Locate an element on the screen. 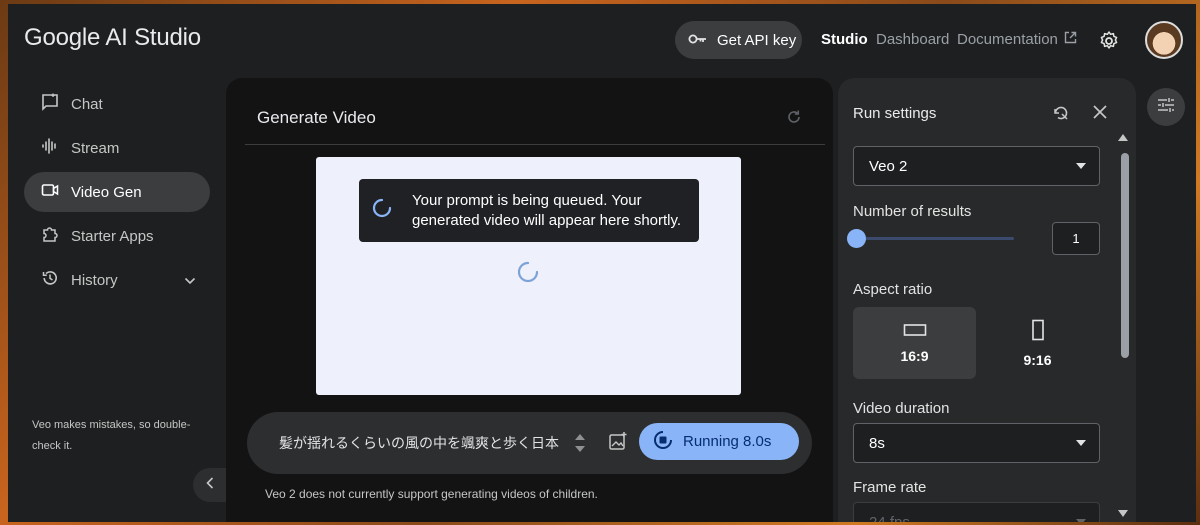 This screenshot has width=1200, height=525. stop-icon is located at coordinates (663, 442).